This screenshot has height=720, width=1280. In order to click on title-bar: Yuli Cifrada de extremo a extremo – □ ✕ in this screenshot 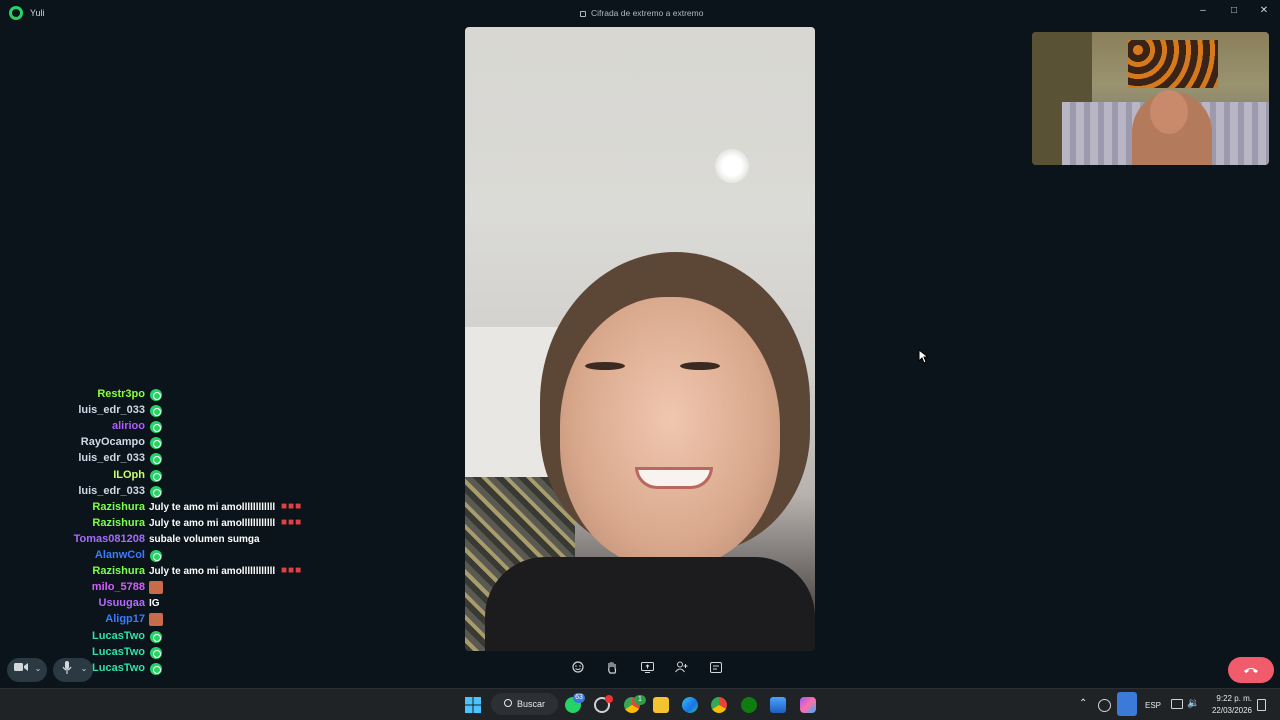, I will do `click(640, 13)`.